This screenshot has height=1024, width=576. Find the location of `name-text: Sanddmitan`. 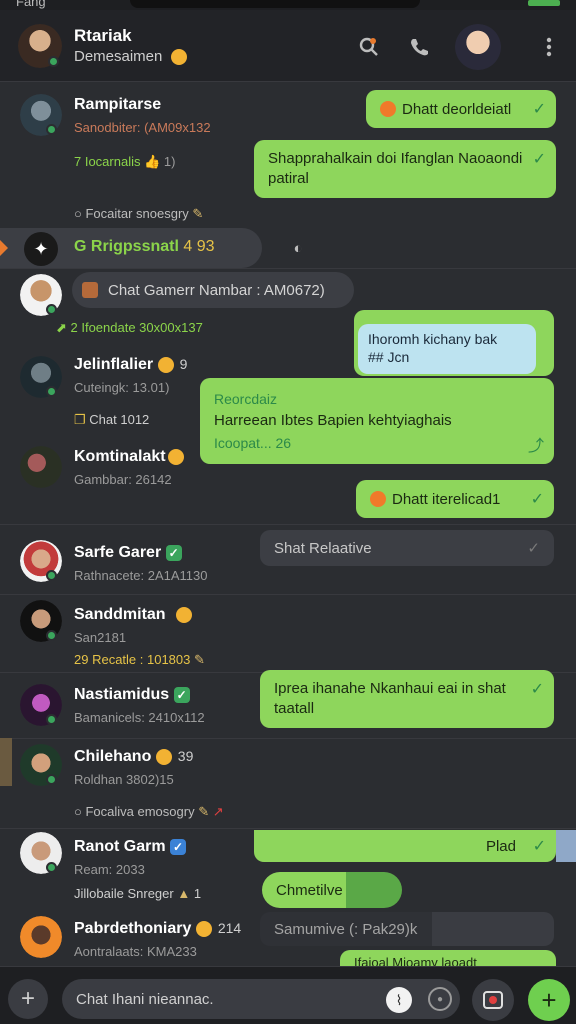

name-text: Sanddmitan is located at coordinates (120, 614).